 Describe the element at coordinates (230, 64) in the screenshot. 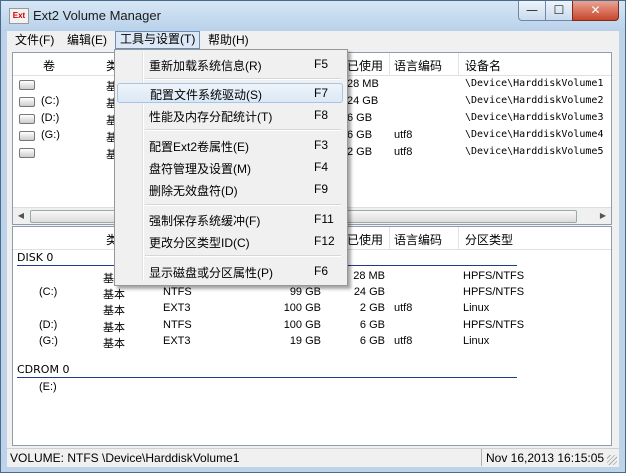

I see `menu-item-reload: 重新加载系统信息(R) F5` at that location.